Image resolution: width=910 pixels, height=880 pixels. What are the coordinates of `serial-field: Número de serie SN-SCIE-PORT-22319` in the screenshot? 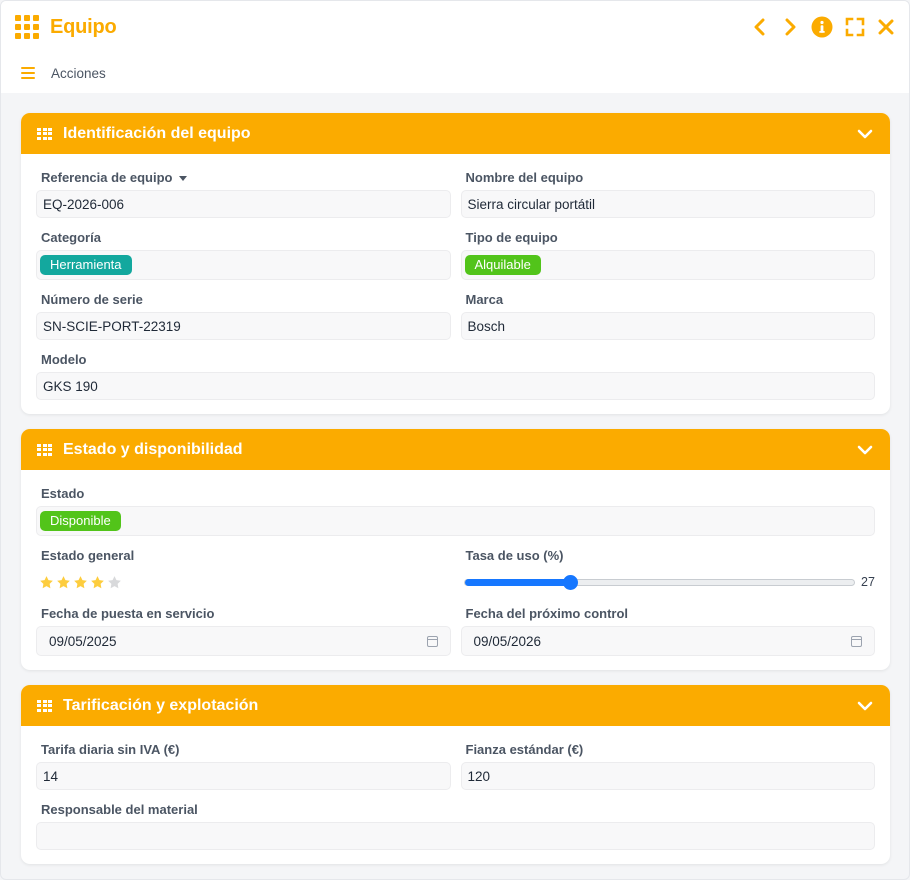 It's located at (243, 315).